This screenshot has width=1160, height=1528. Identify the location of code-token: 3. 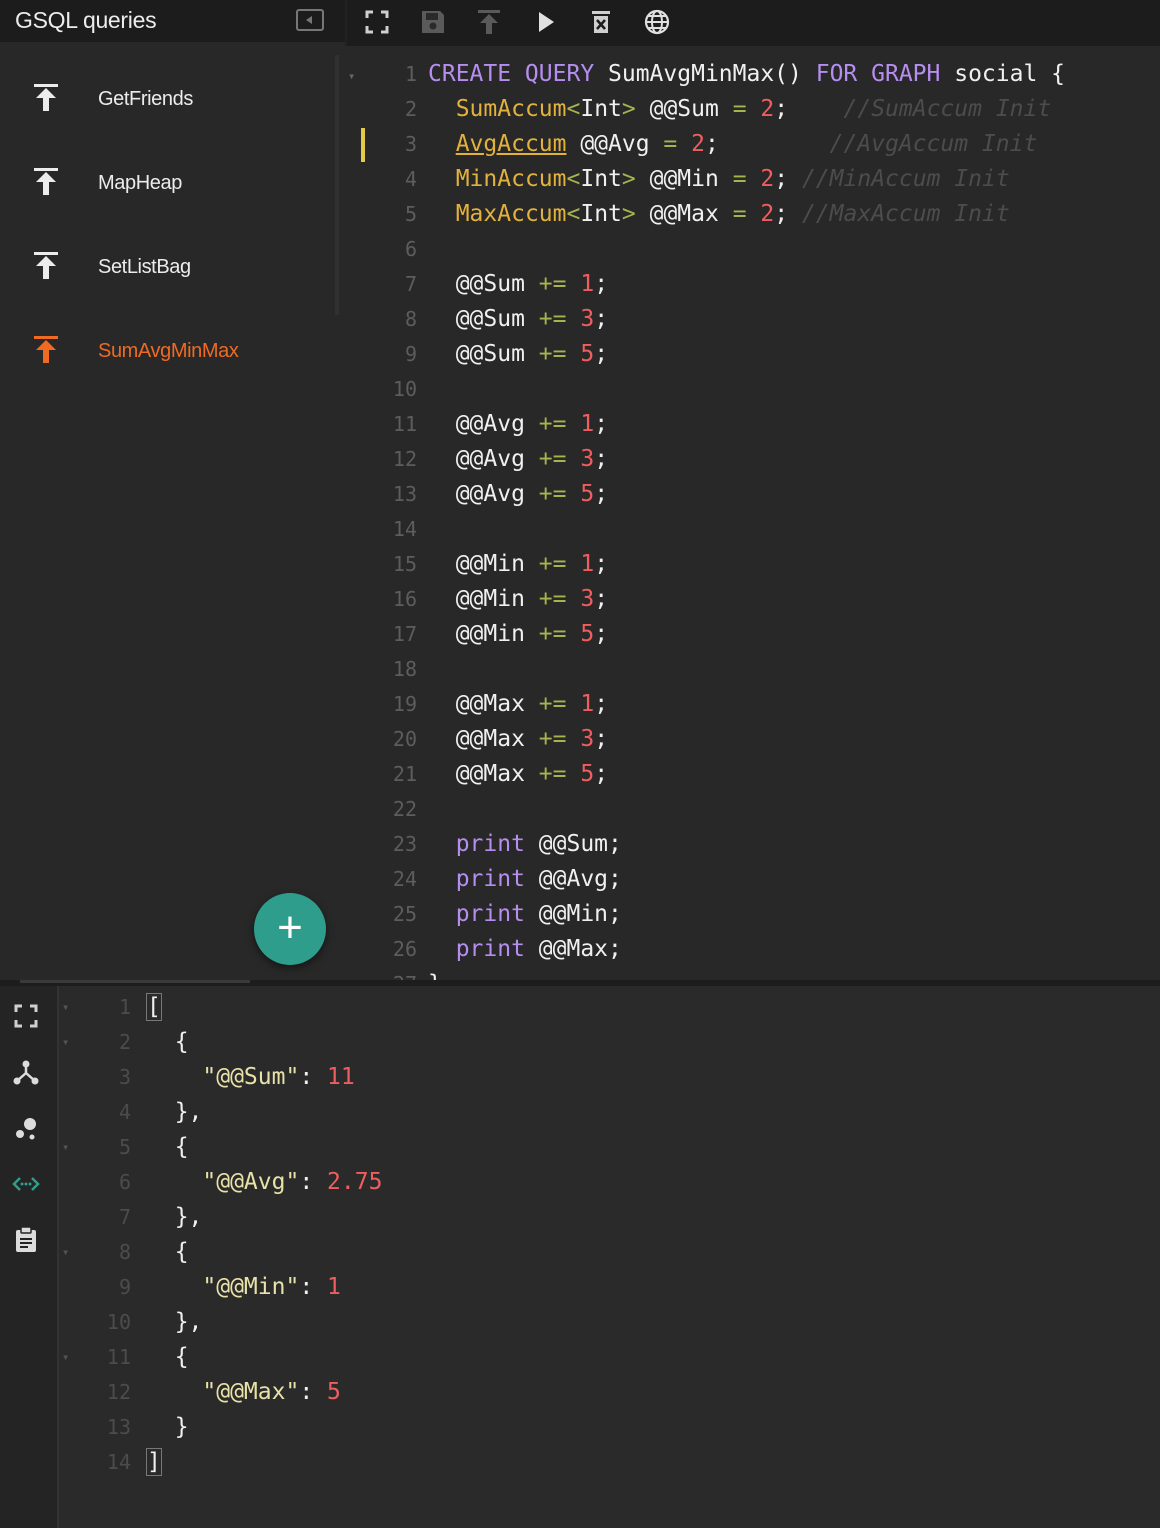
(587, 319).